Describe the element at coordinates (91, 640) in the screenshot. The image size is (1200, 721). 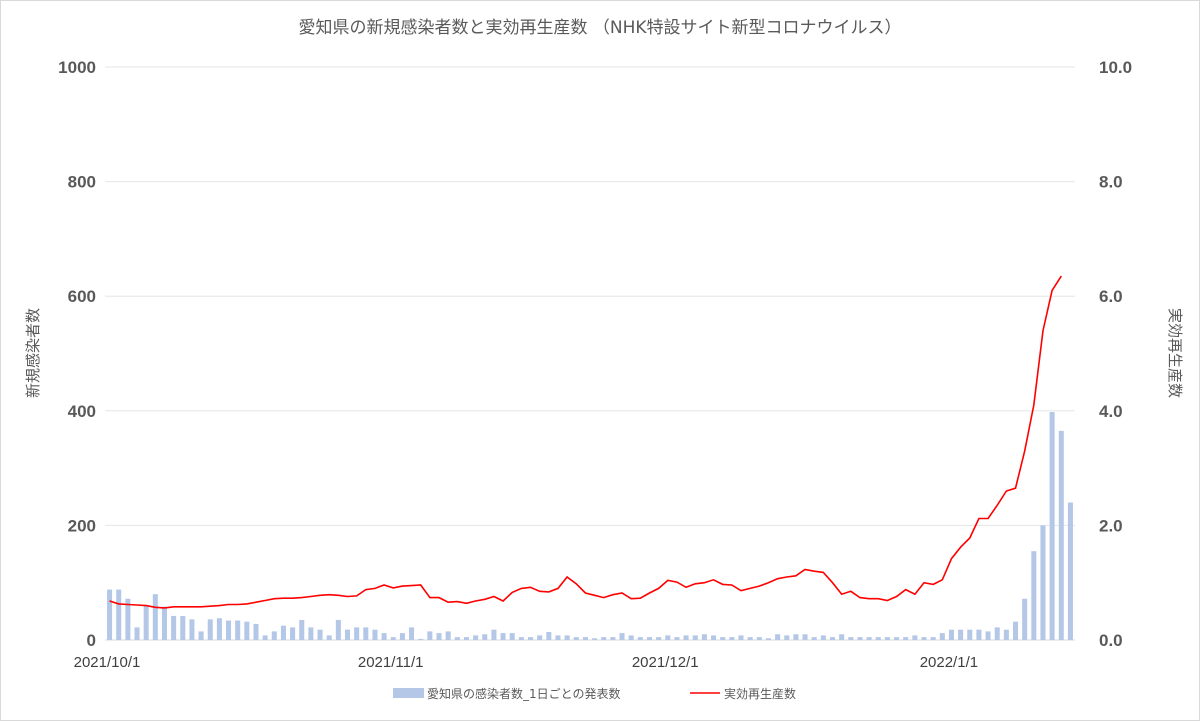
I see `left-tick-label: 0` at that location.